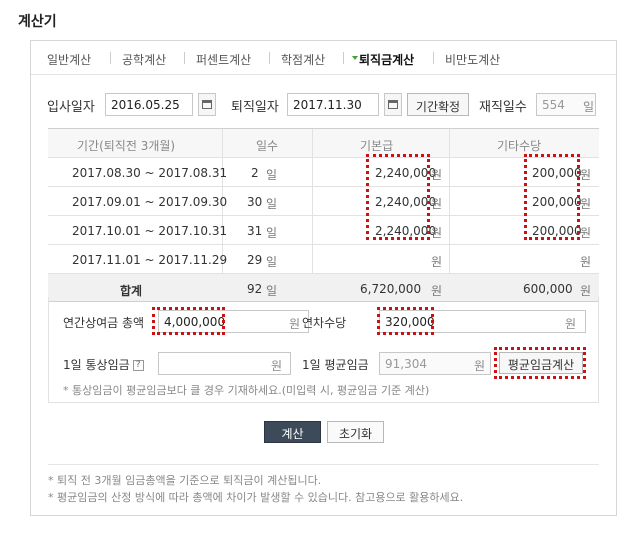 The height and width of the screenshot is (536, 643). What do you see at coordinates (335, 365) in the screenshot?
I see `avg-wage-label: 1일 평균임금` at bounding box center [335, 365].